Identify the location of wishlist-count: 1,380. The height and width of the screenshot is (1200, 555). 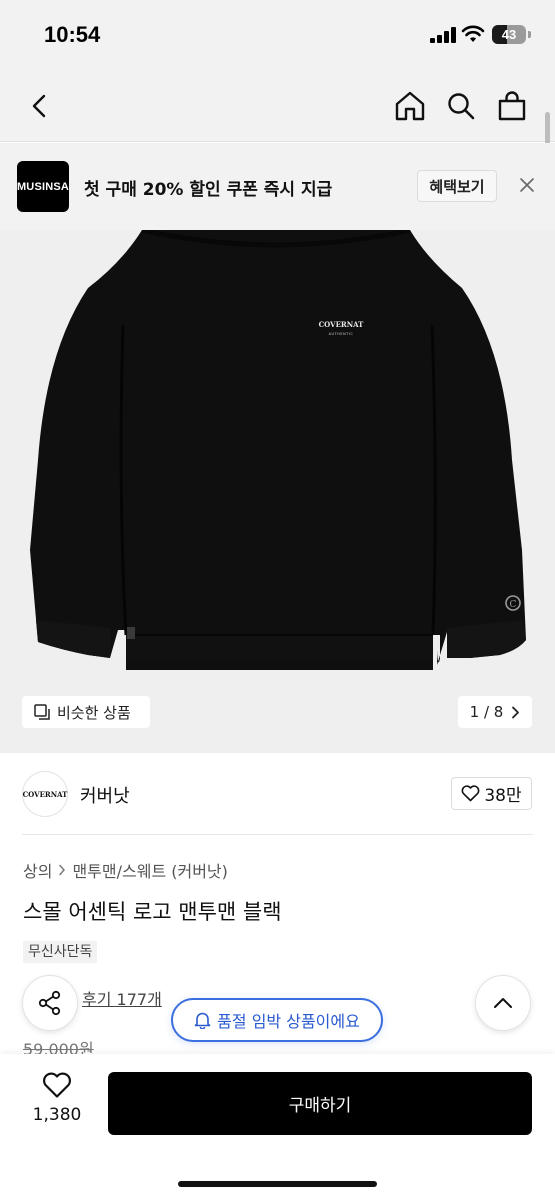
(57, 1115).